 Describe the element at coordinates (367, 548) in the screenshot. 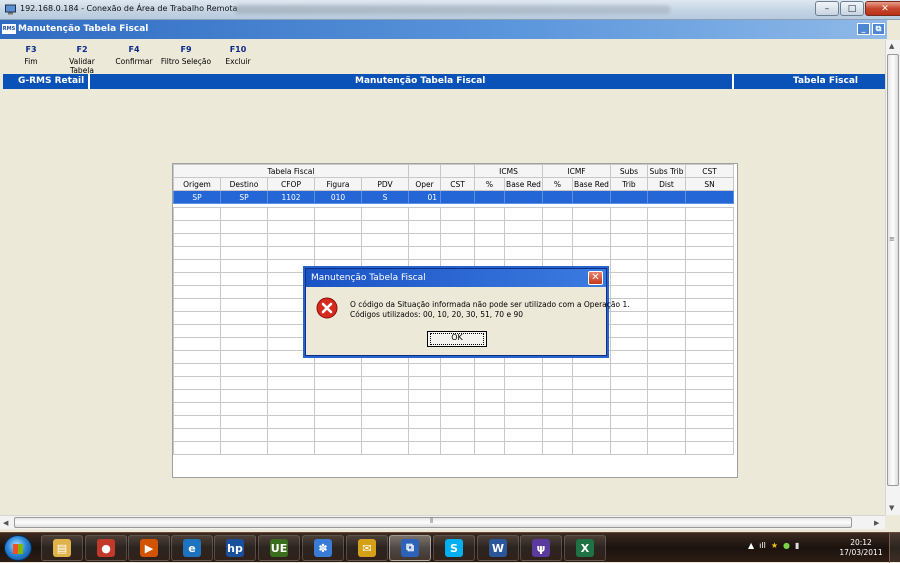

I see `taskbar-outlook-button: ✉` at that location.